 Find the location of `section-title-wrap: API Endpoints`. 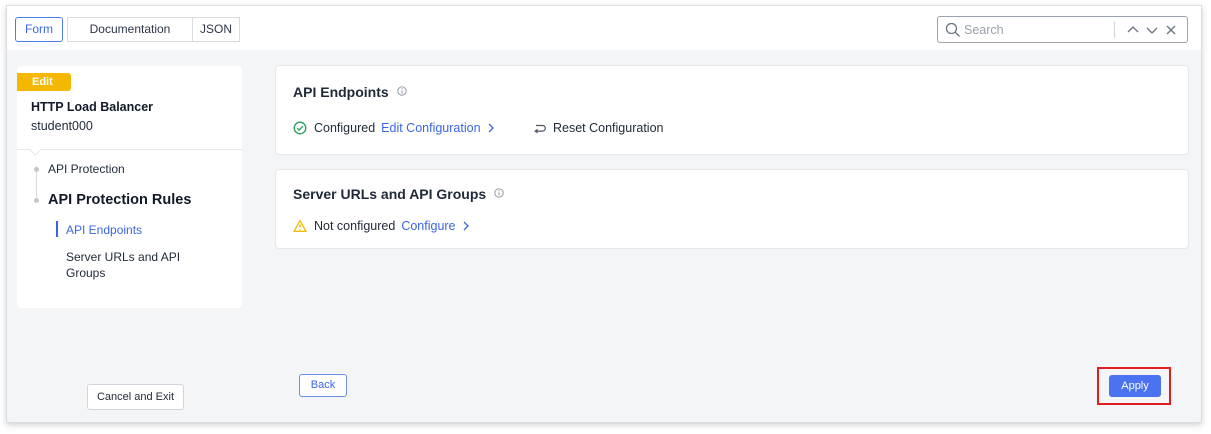

section-title-wrap: API Endpoints is located at coordinates (350, 92).